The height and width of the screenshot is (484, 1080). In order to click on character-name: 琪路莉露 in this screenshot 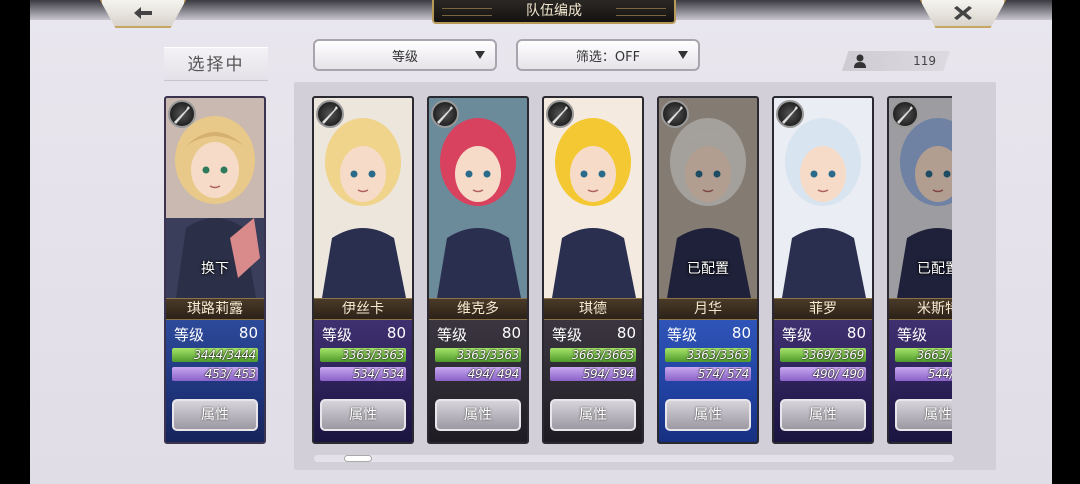, I will do `click(215, 309)`.